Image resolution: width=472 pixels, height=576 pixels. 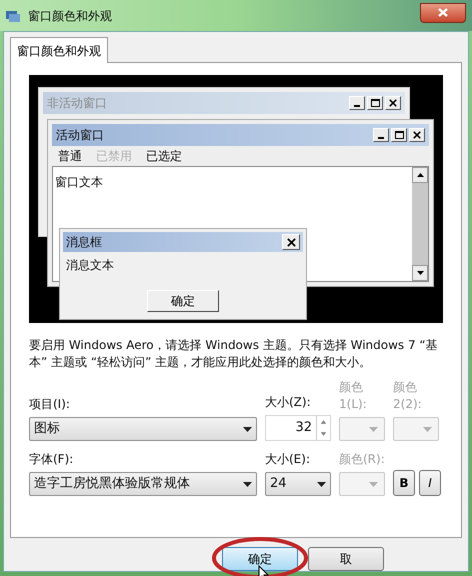 I want to click on window-text: 窗口文本, so click(x=79, y=182).